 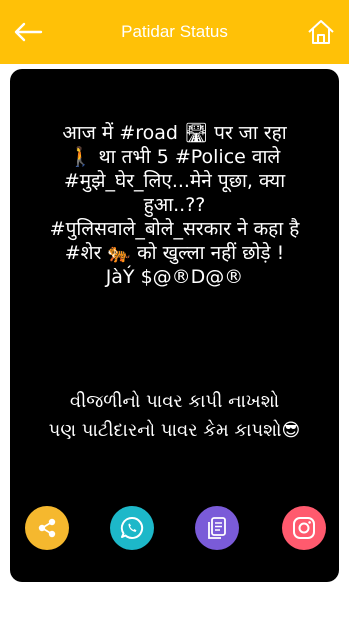 What do you see at coordinates (174, 528) in the screenshot?
I see `action-buttons` at bounding box center [174, 528].